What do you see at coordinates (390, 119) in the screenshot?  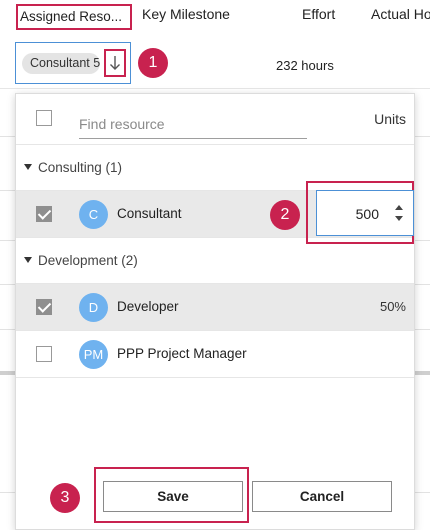 I see `units-column-header: Units` at bounding box center [390, 119].